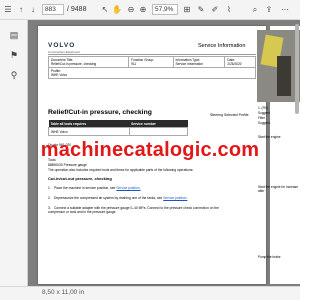  Describe the element at coordinates (14, 75) in the screenshot. I see `attachment-icon: ⚲` at that location.